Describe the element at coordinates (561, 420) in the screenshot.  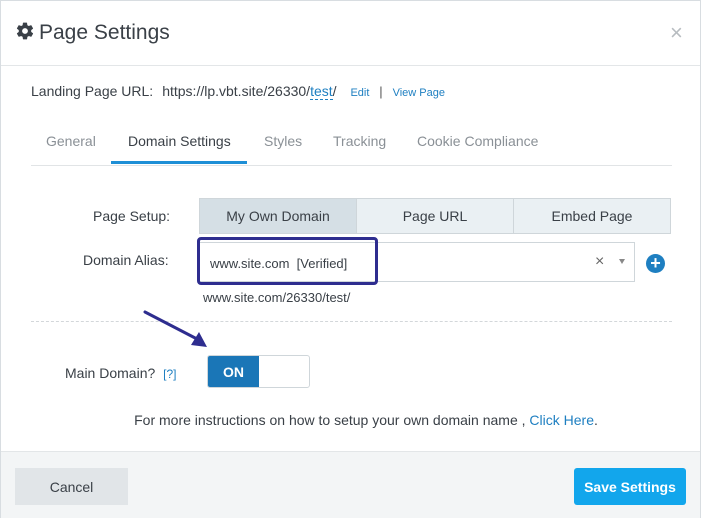
I see `click-here-link: Click Here` at that location.